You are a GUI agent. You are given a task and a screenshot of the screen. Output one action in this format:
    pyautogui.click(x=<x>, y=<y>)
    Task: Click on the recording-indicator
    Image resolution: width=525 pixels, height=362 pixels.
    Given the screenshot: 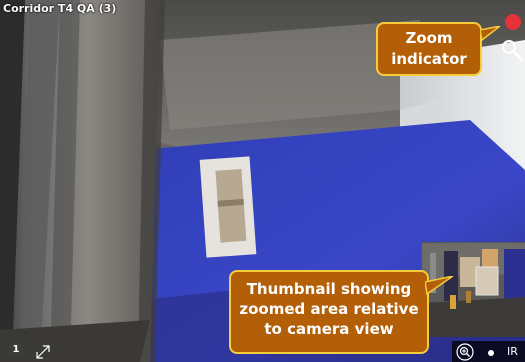 What is the action you would take?
    pyautogui.click(x=513, y=22)
    